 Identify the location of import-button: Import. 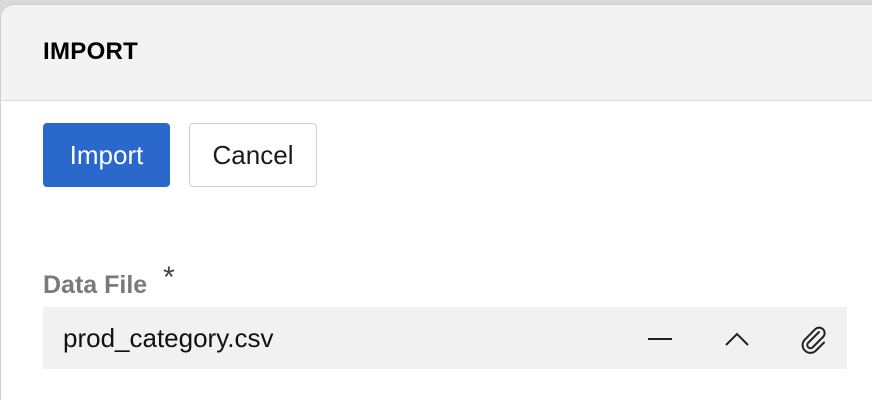
(106, 155).